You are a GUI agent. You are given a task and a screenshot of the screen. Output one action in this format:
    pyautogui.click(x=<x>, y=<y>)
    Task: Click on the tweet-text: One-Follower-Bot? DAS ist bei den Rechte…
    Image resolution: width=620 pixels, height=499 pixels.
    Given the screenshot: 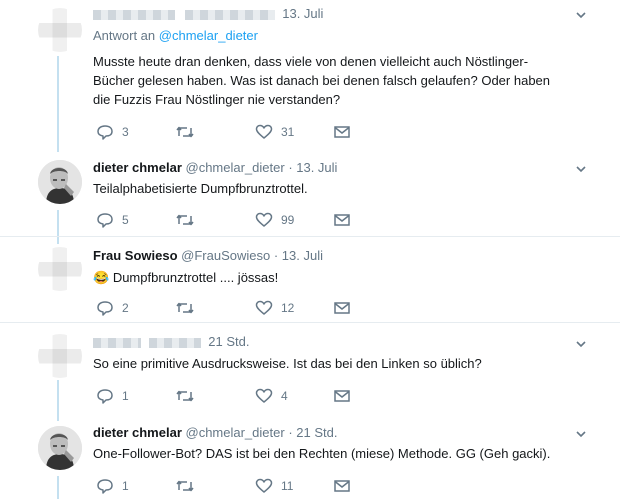 What is the action you would take?
    pyautogui.click(x=343, y=453)
    